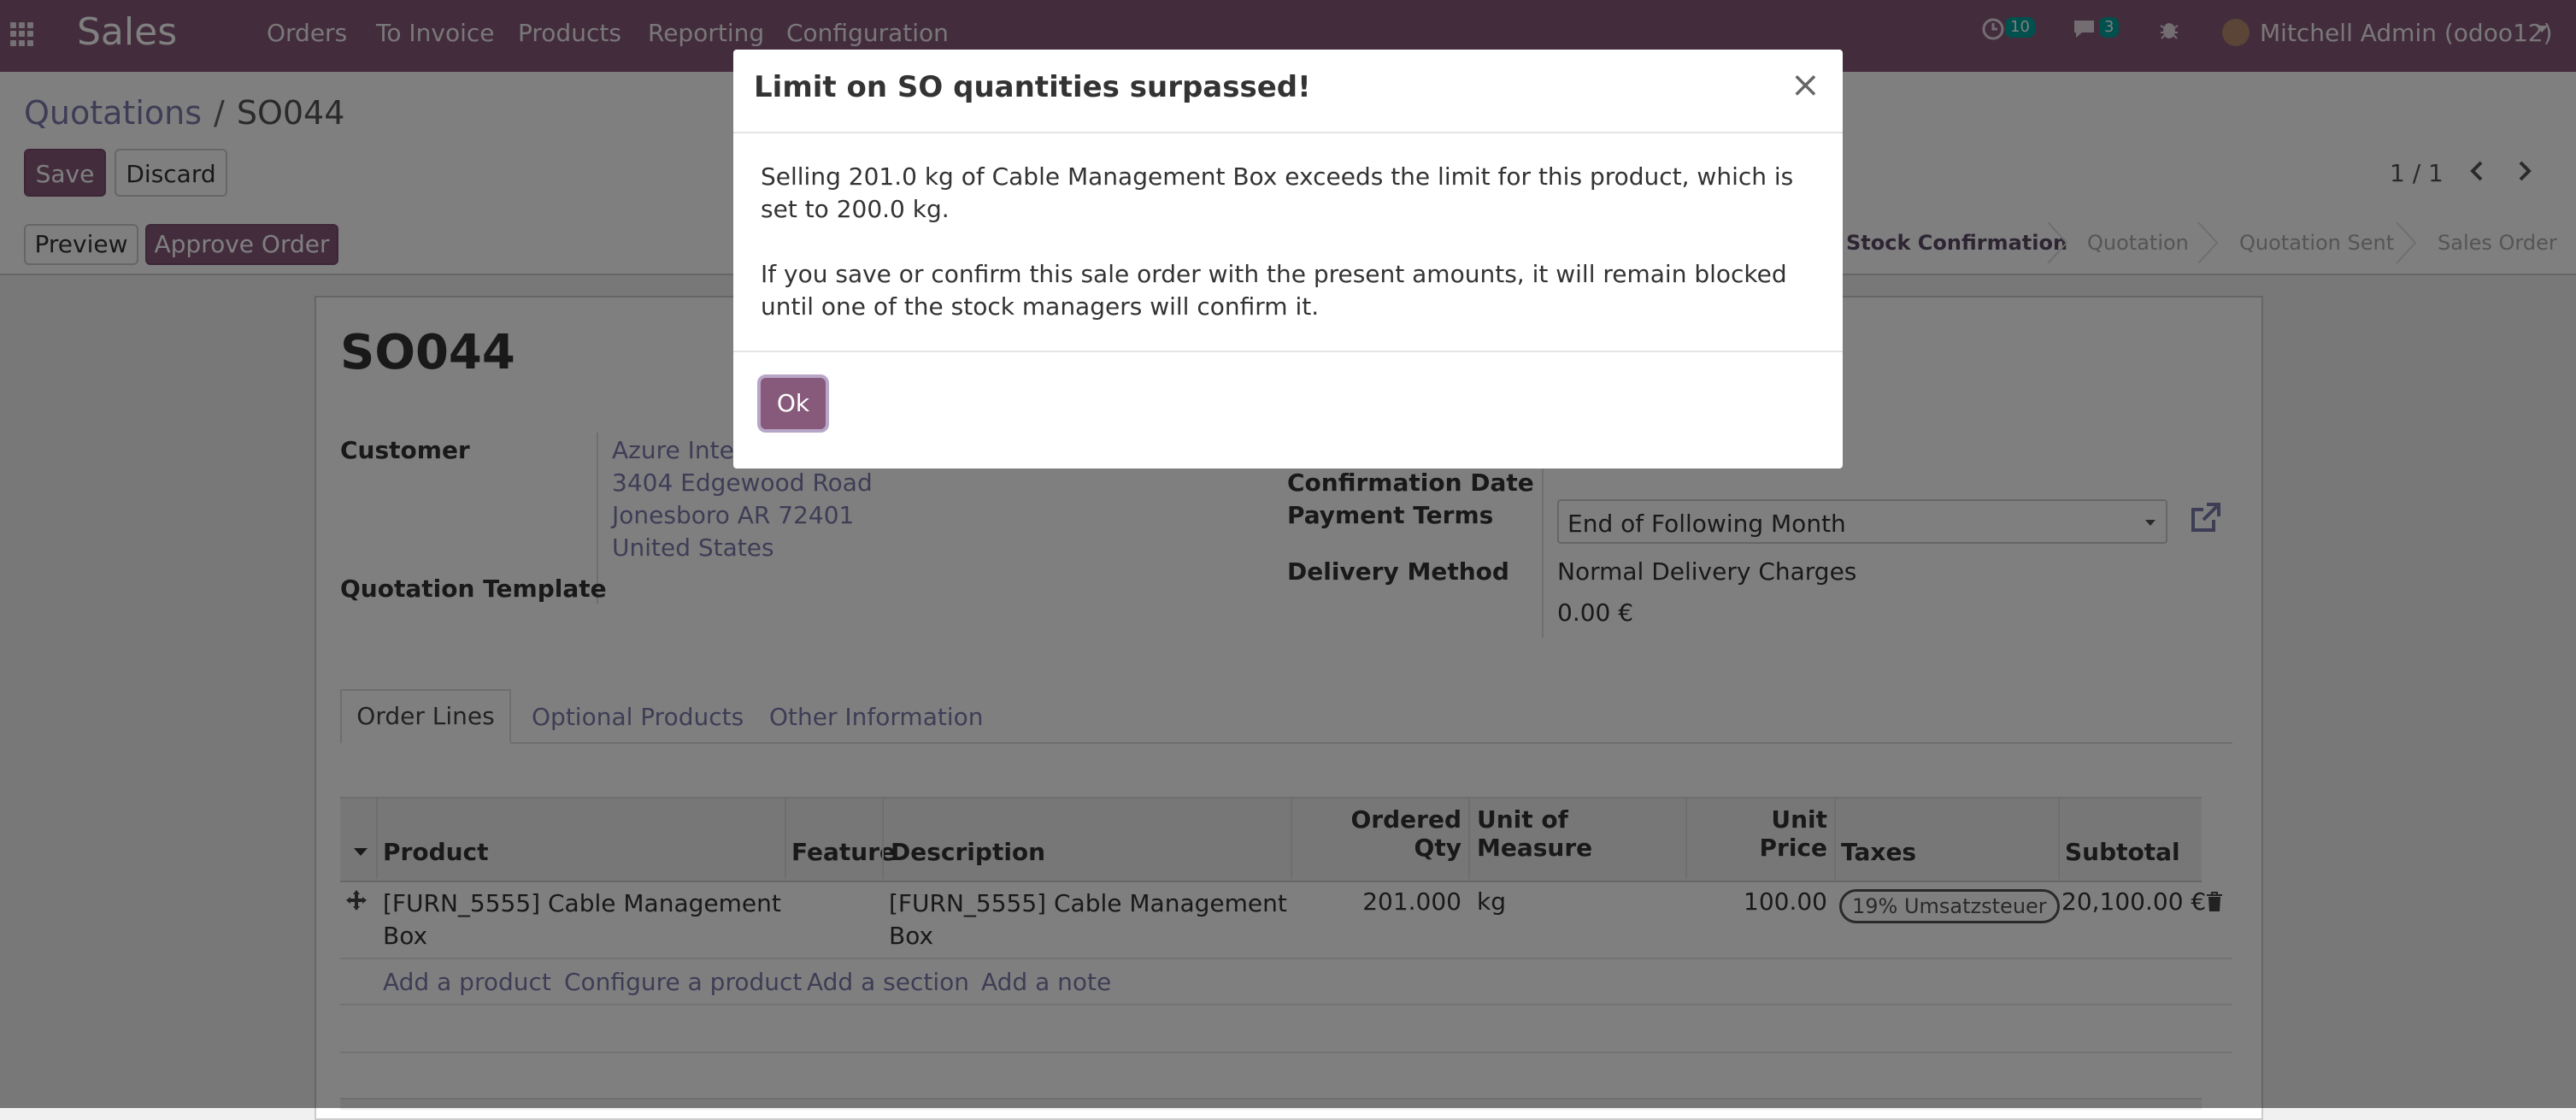 This screenshot has width=2576, height=1120. I want to click on ok-button: Ok, so click(793, 403).